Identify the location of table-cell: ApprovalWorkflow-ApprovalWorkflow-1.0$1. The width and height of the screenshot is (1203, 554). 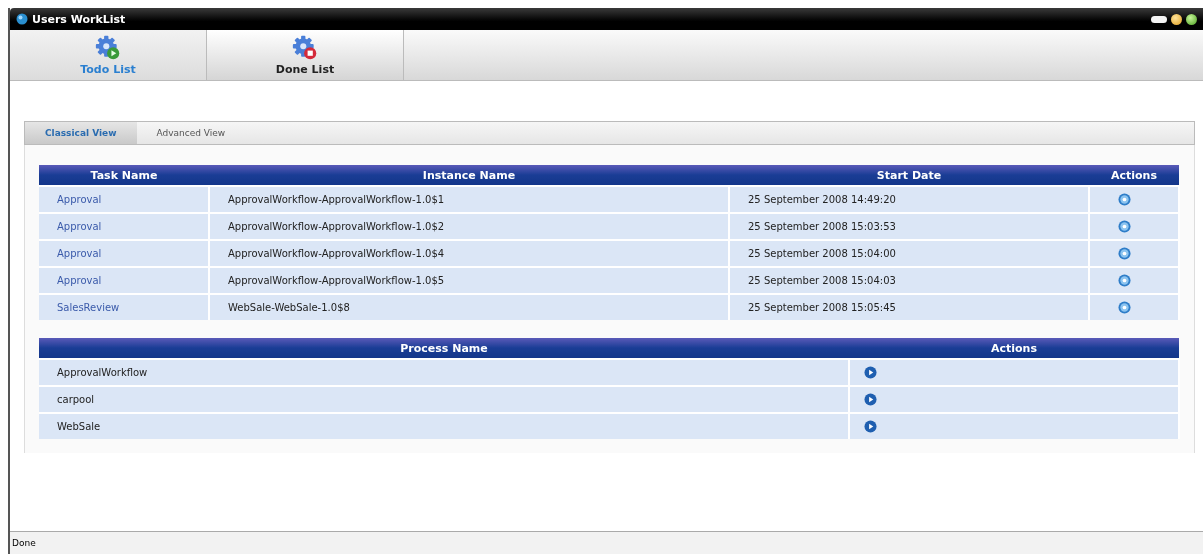
(469, 199).